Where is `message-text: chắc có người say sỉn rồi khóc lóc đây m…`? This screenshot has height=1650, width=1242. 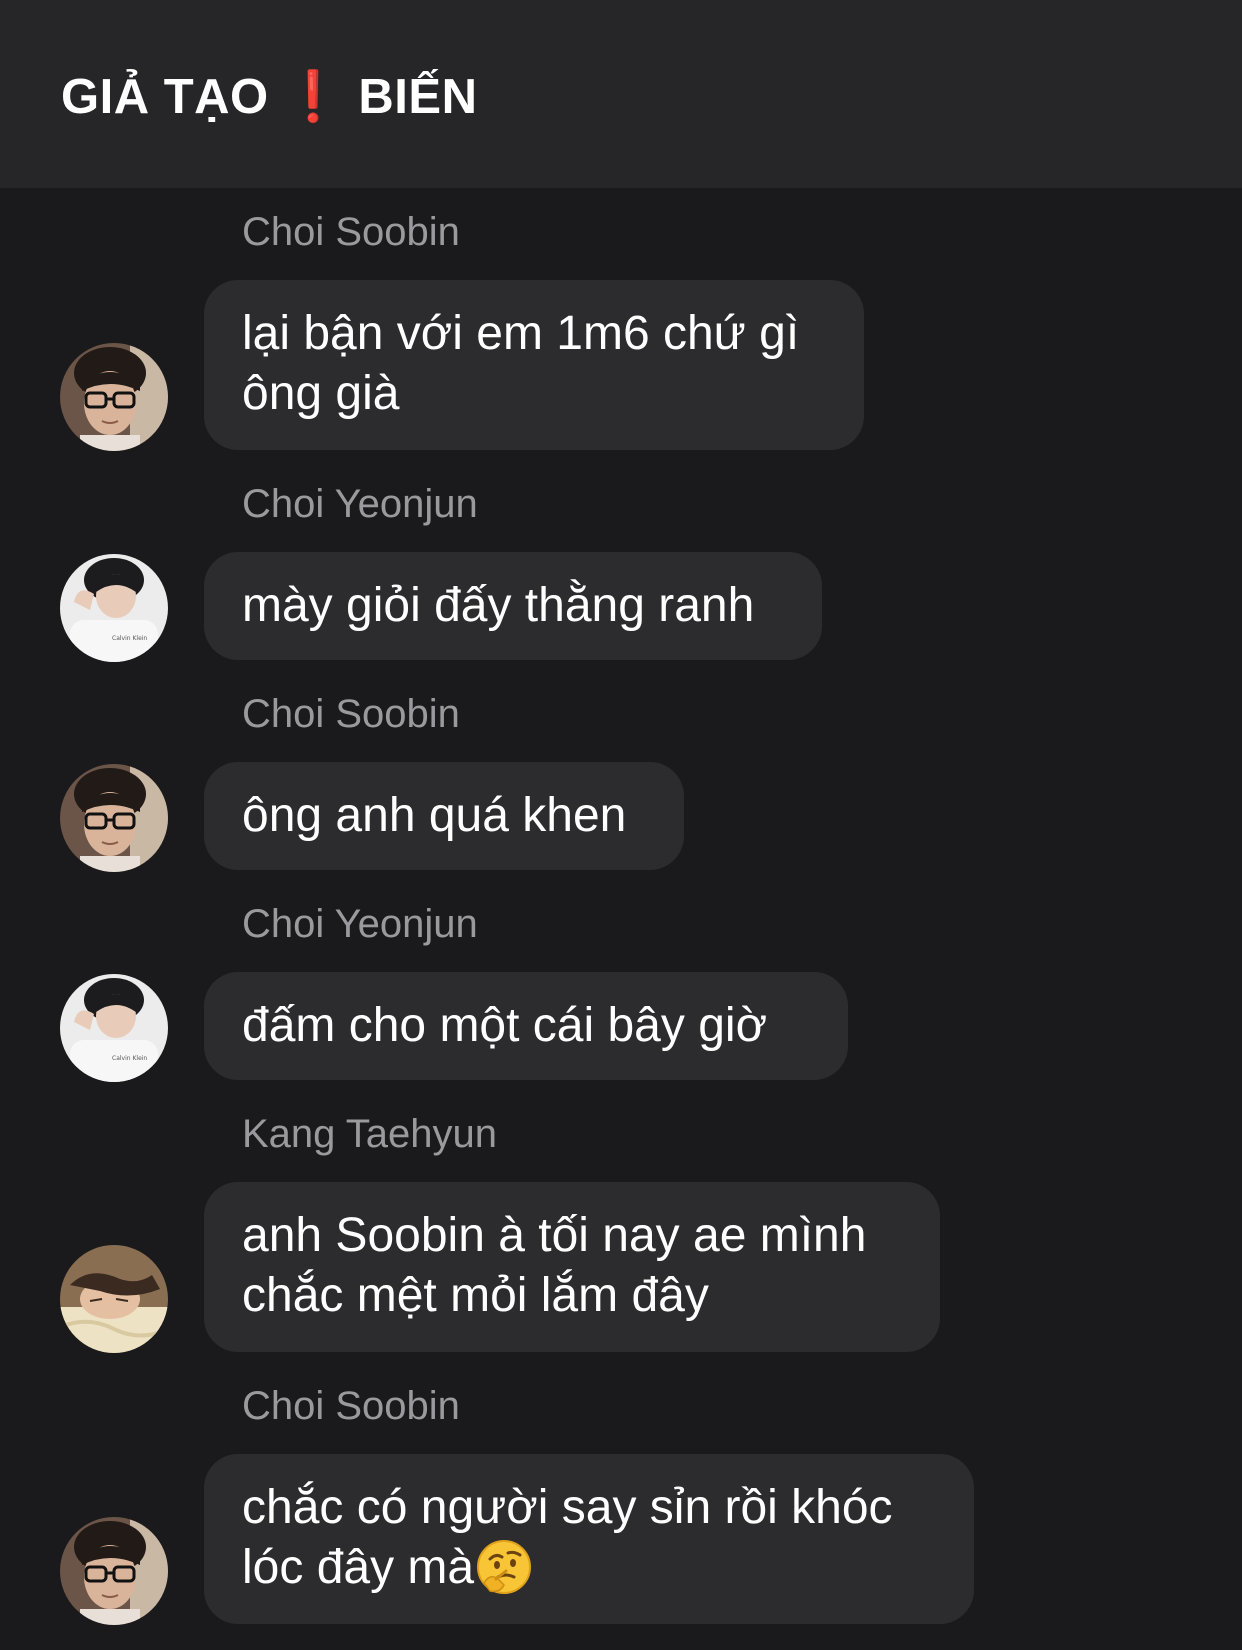
message-text: chắc có người say sỉn rồi khóc lóc đây m… is located at coordinates (567, 1537).